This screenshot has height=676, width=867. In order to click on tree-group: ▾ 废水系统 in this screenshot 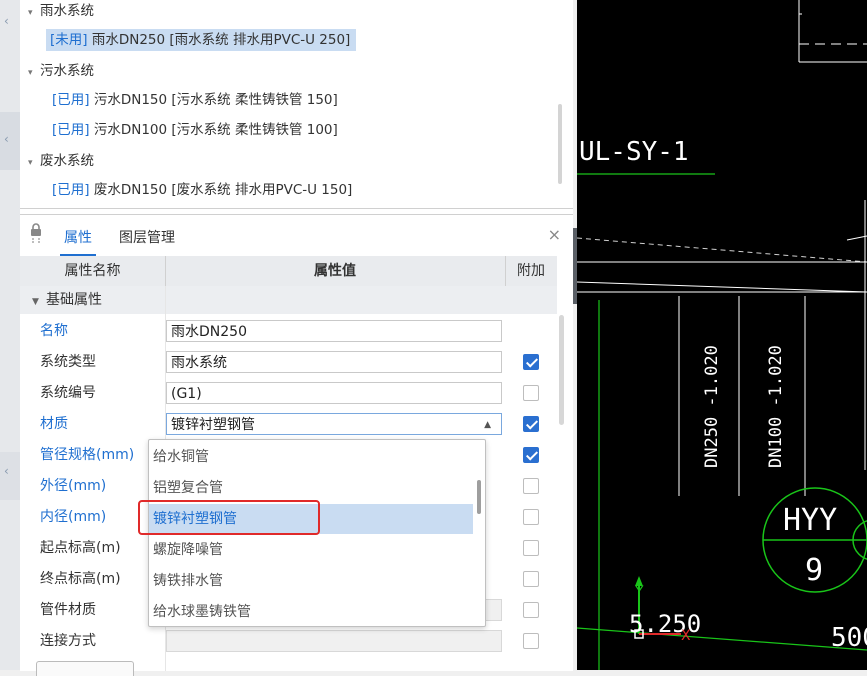, I will do `click(61, 161)`.